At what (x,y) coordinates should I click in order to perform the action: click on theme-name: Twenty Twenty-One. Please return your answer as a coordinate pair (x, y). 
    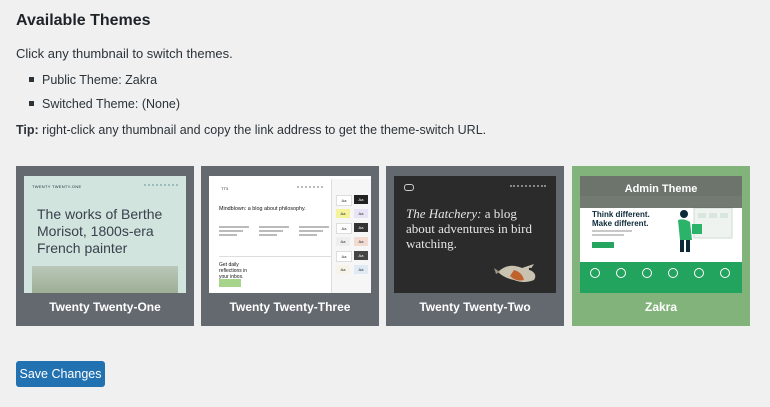
    Looking at the image, I should click on (105, 307).